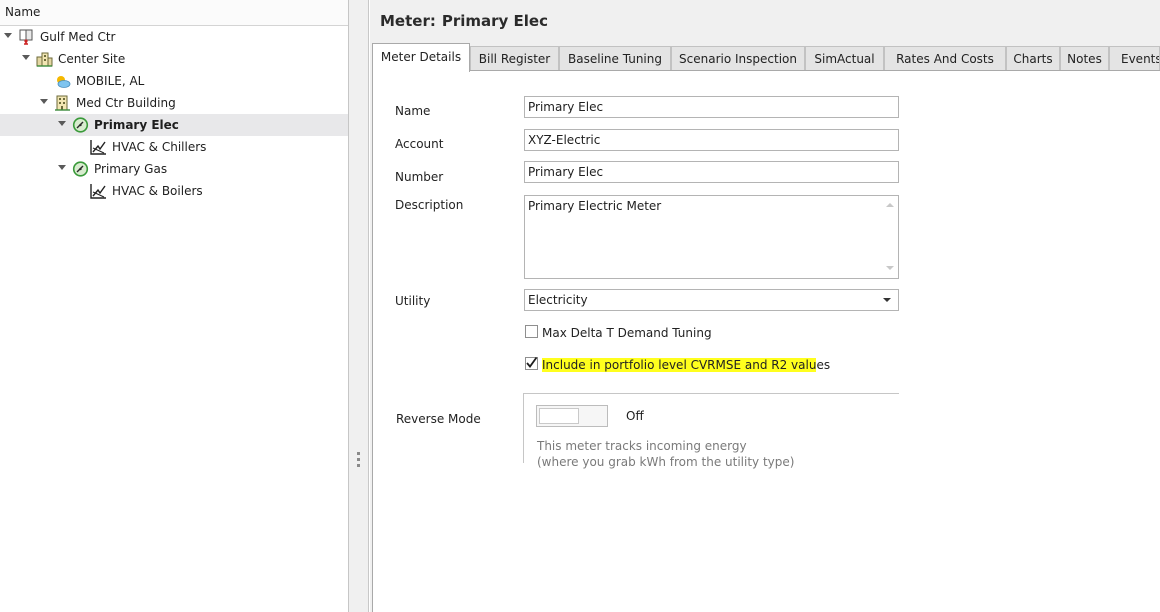 The image size is (1160, 612). I want to click on tab-events: Events, so click(1134, 58).